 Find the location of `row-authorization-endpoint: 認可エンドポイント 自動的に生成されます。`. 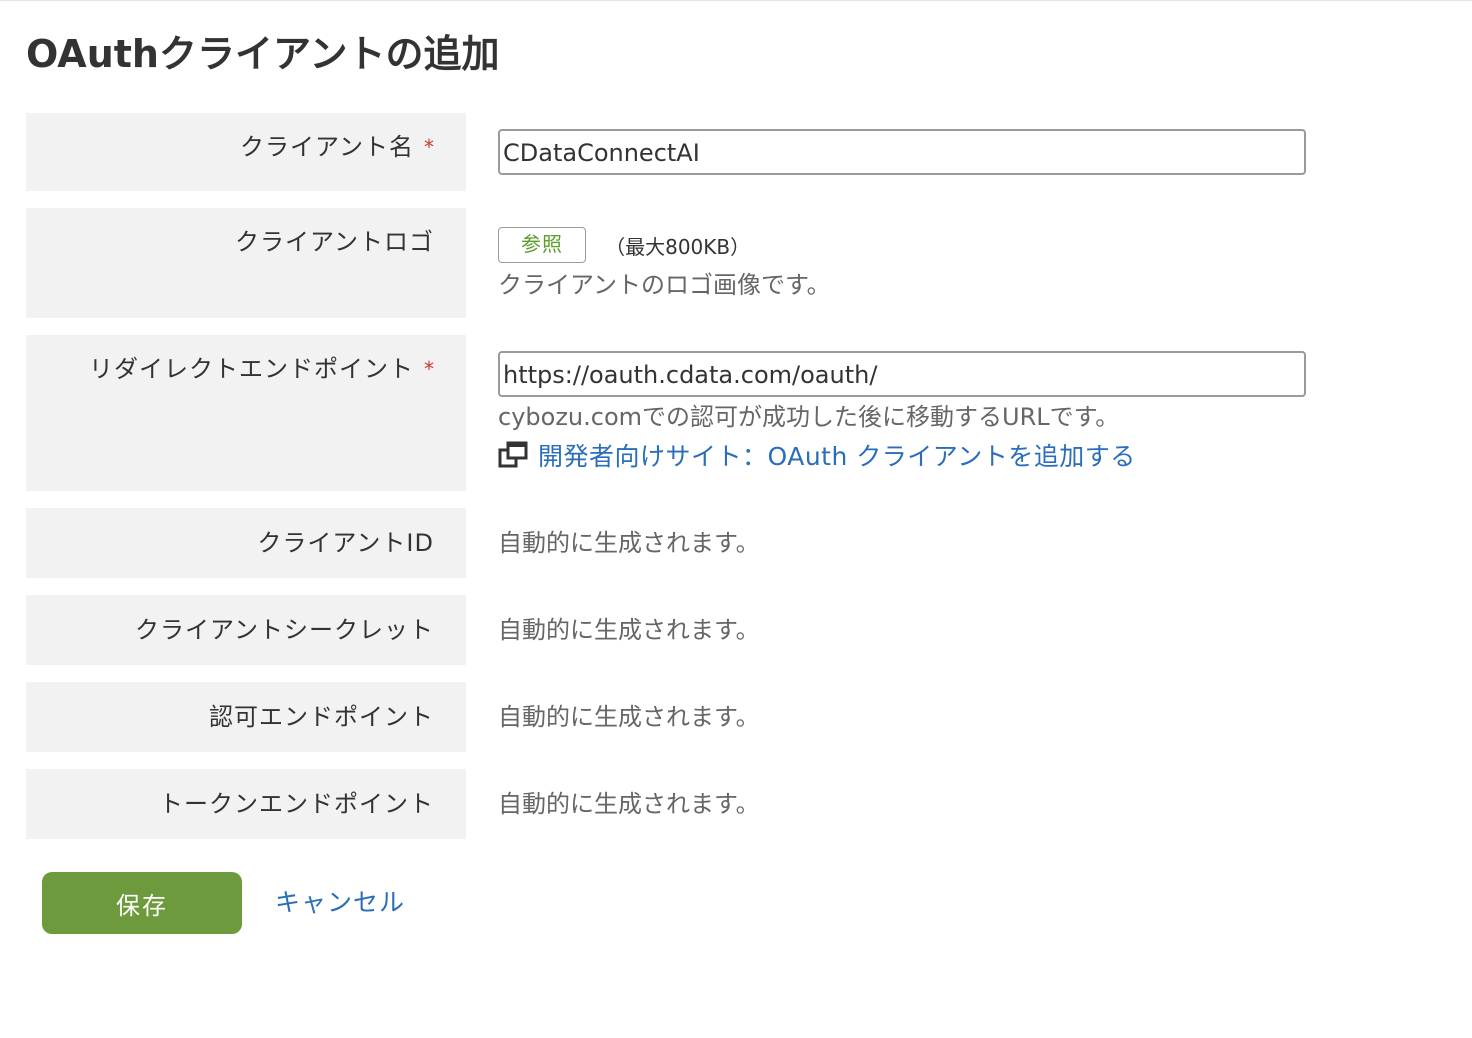

row-authorization-endpoint: 認可エンドポイント 自動的に生成されます。 is located at coordinates (736, 717).